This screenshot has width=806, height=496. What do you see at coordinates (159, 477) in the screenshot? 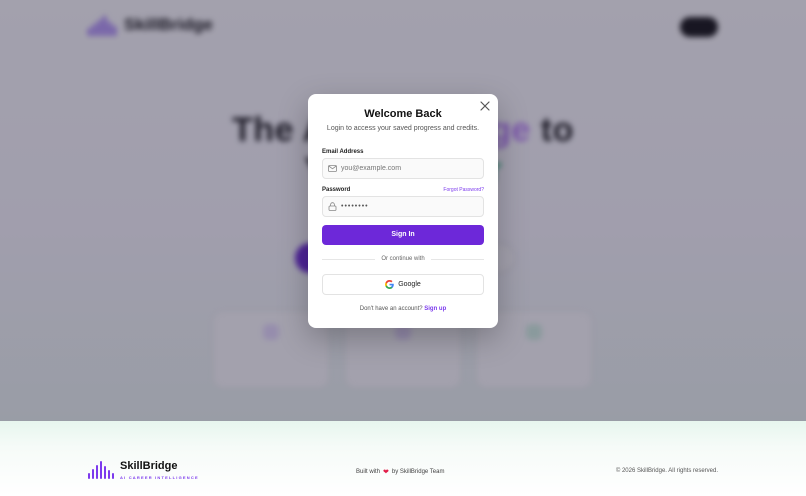
I see `footer-brand-tagline: AI CAREER INTELLIGENCE` at bounding box center [159, 477].